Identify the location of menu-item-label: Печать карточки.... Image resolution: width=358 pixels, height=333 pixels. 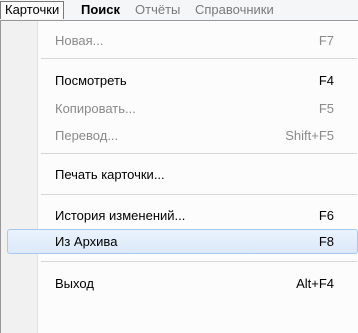
(110, 174).